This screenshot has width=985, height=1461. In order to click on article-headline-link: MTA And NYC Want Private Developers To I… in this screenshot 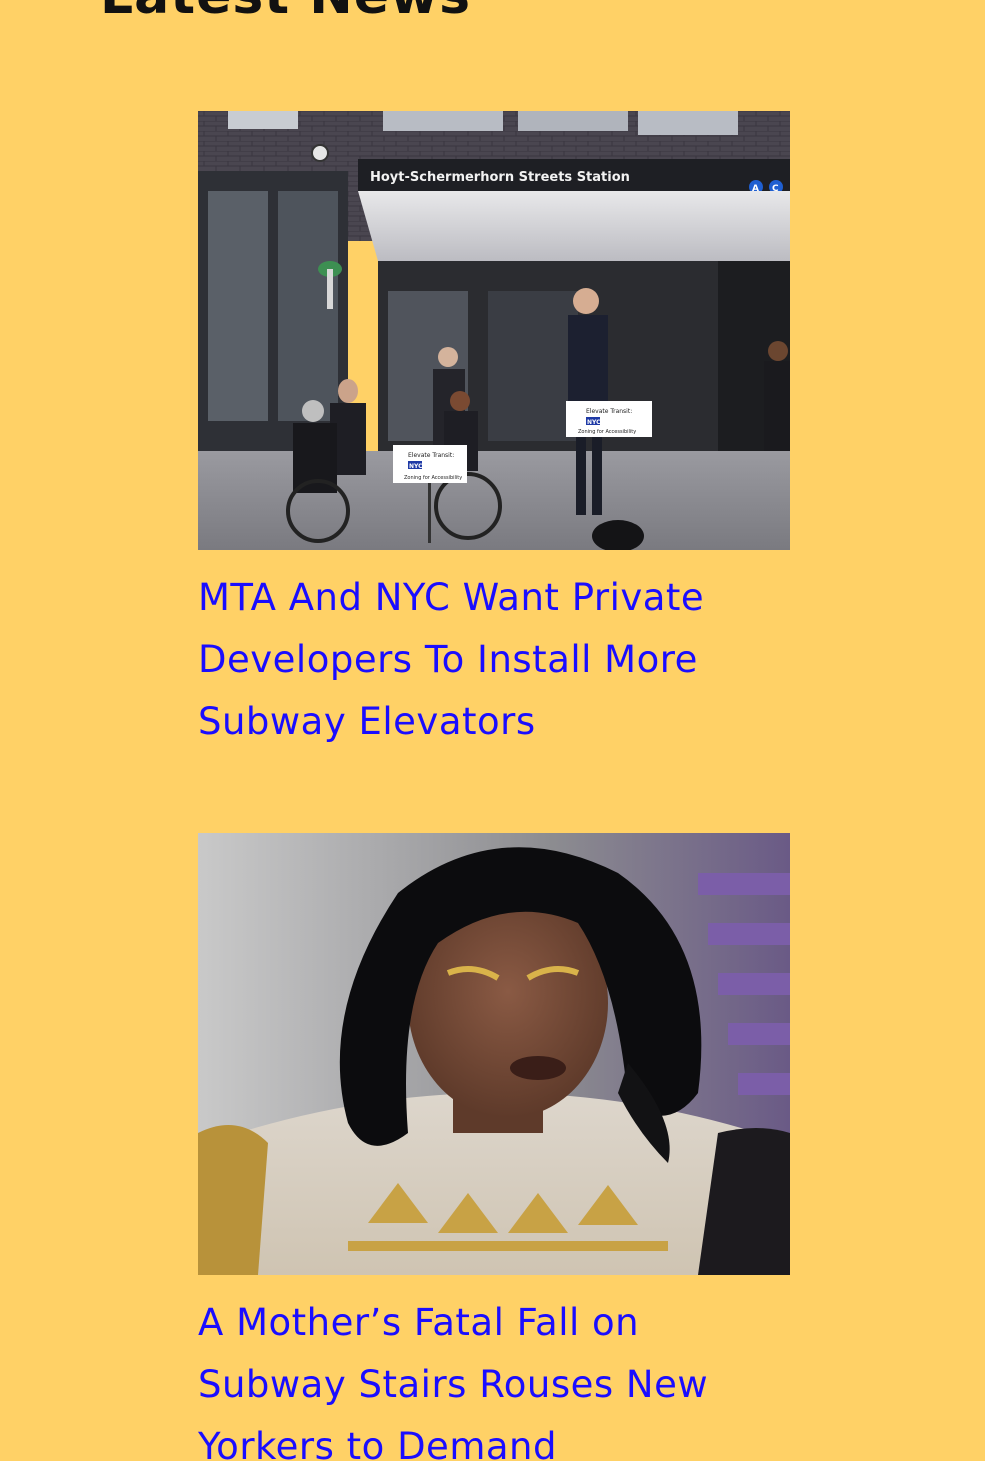, I will do `click(494, 660)`.